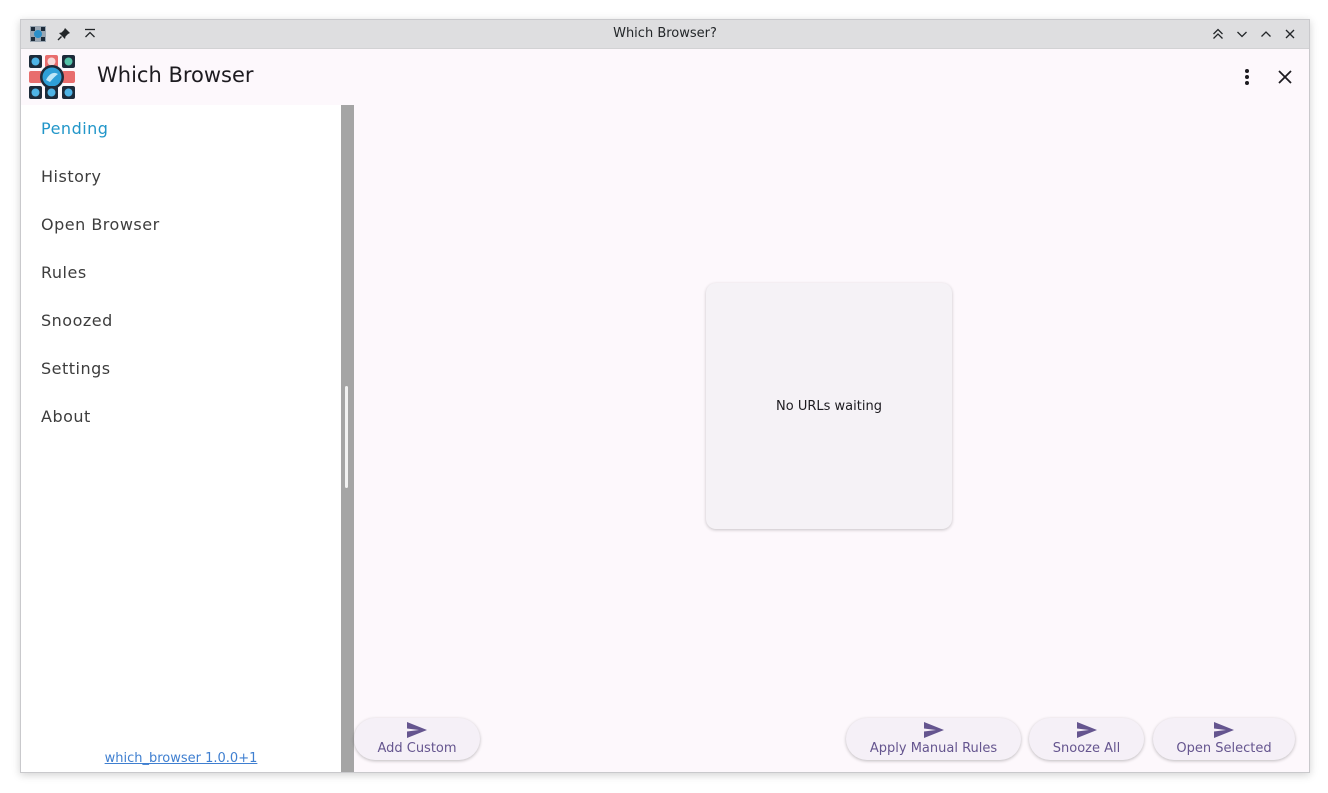 The height and width of the screenshot is (793, 1328). Describe the element at coordinates (665, 77) in the screenshot. I see `app-bar: Which Browser` at that location.